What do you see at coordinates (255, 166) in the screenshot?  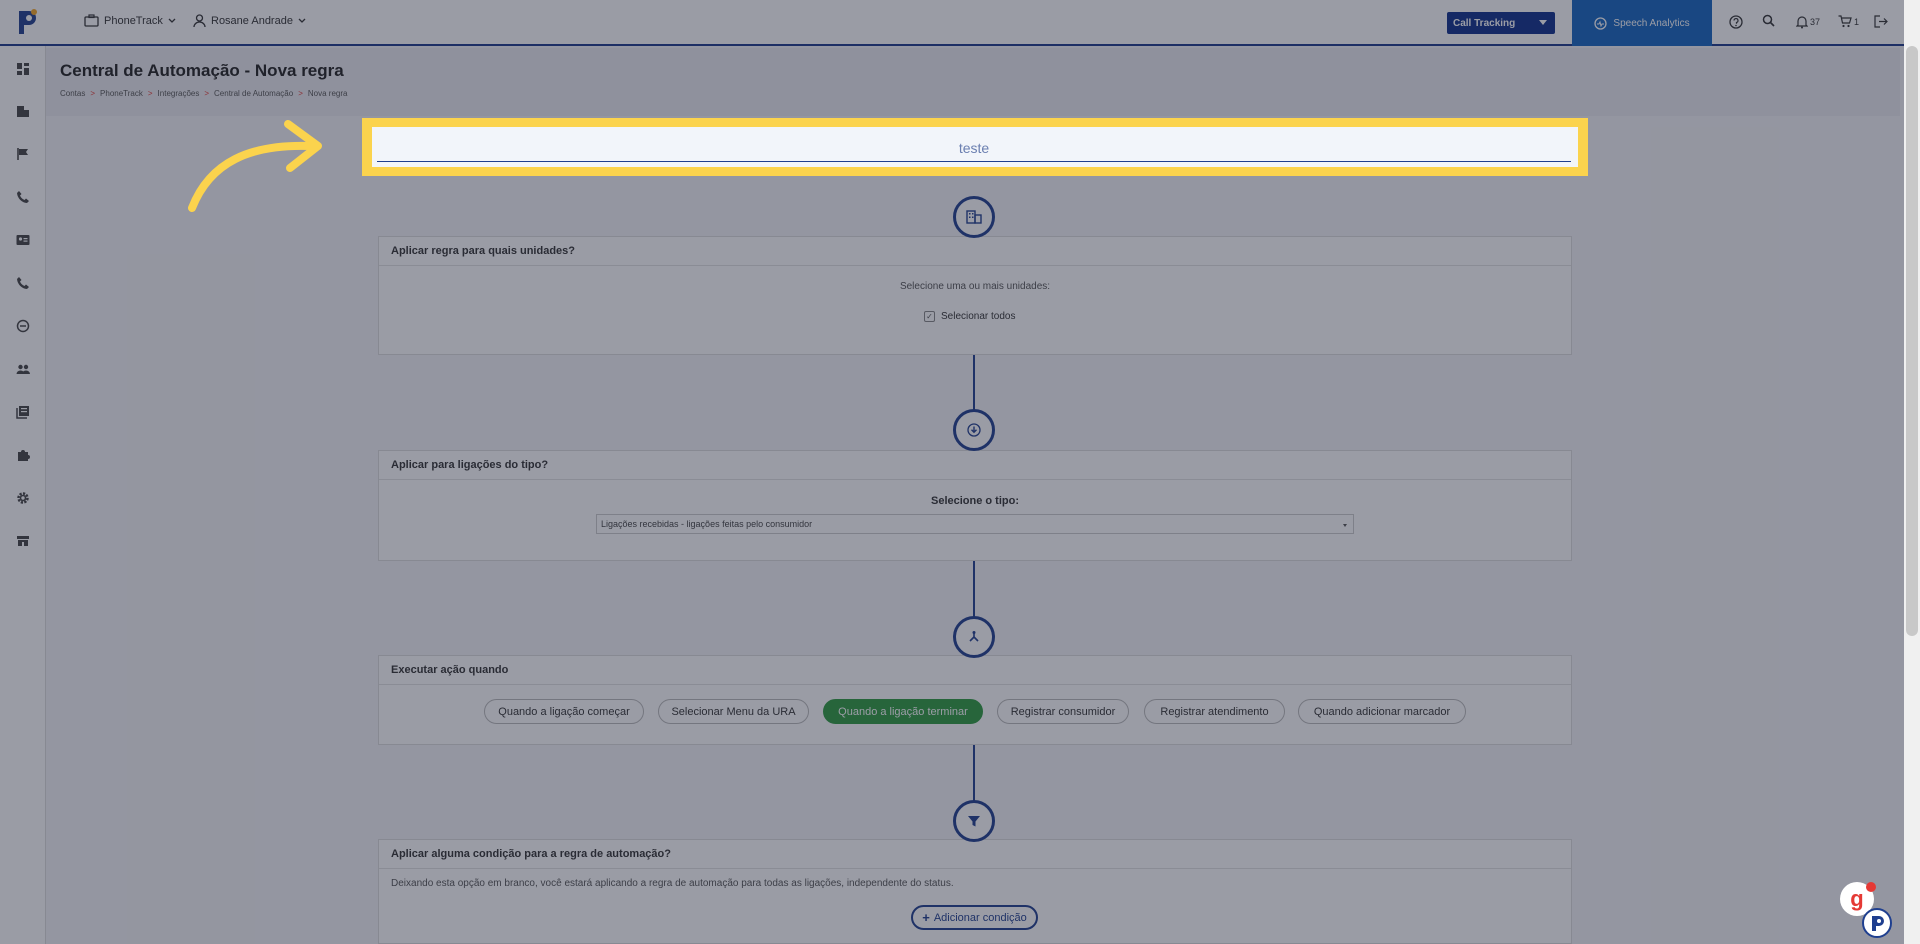 I see `pointer-arrow-icon` at bounding box center [255, 166].